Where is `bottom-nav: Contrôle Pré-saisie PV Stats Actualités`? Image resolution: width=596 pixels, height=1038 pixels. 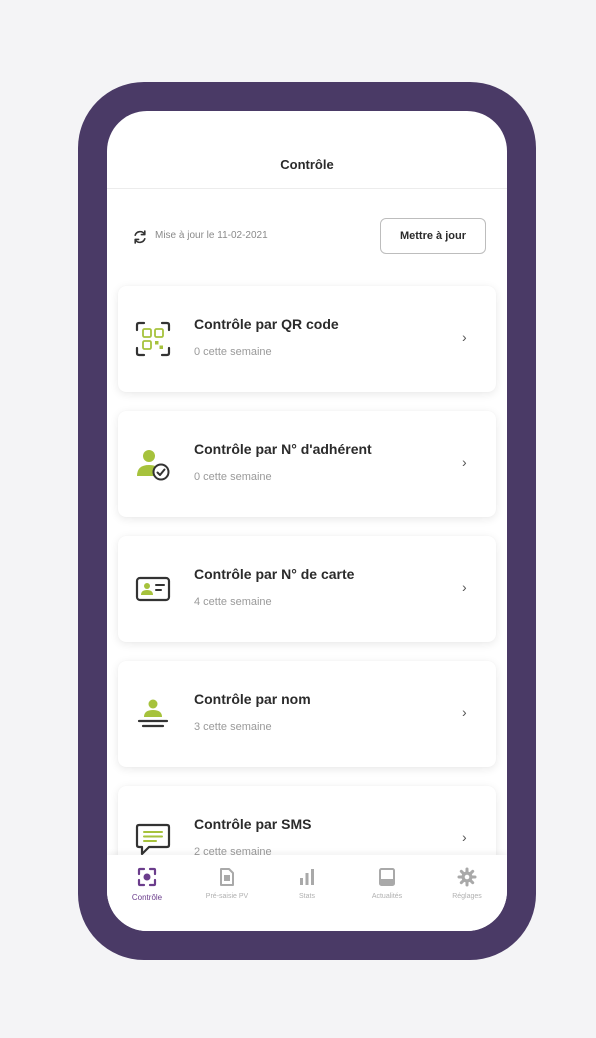
bottom-nav: Contrôle Pré-saisie PV Stats Actualités is located at coordinates (307, 893).